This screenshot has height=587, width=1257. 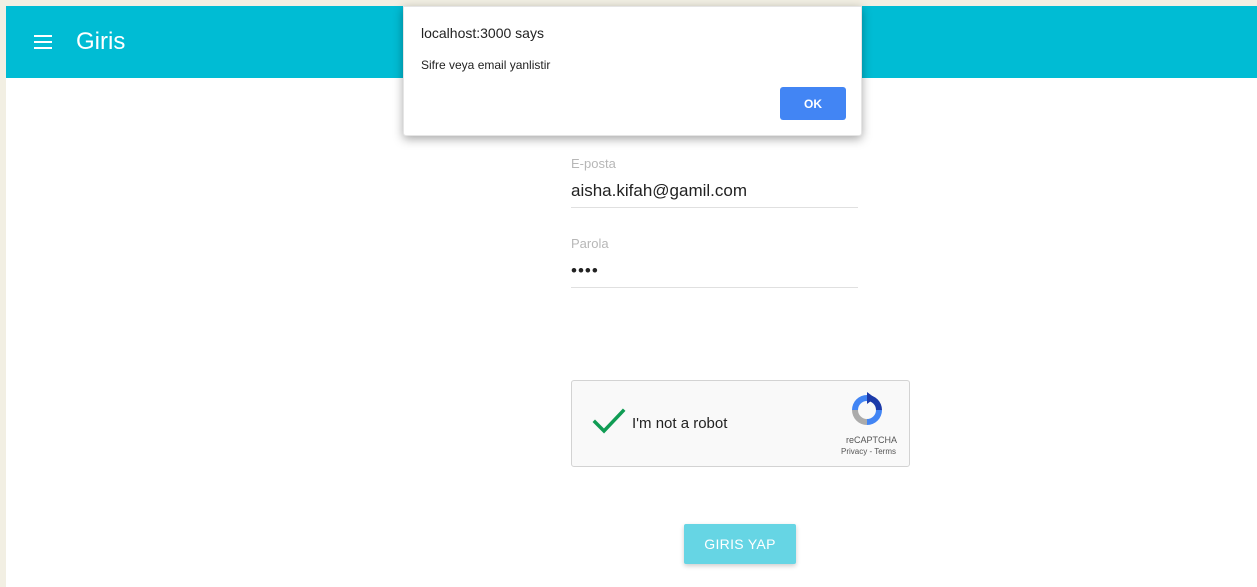 What do you see at coordinates (813, 103) in the screenshot?
I see `dialog-ok-button: OK` at bounding box center [813, 103].